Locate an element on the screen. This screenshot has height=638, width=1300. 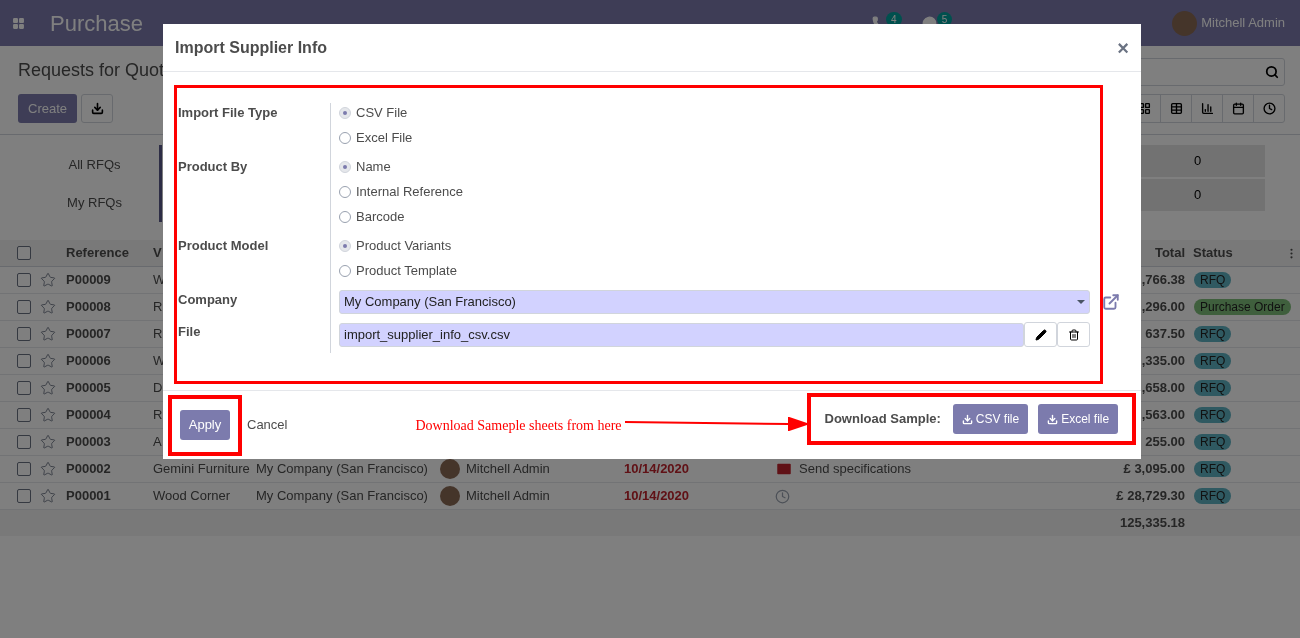
field-label: Product By is located at coordinates (213, 166).